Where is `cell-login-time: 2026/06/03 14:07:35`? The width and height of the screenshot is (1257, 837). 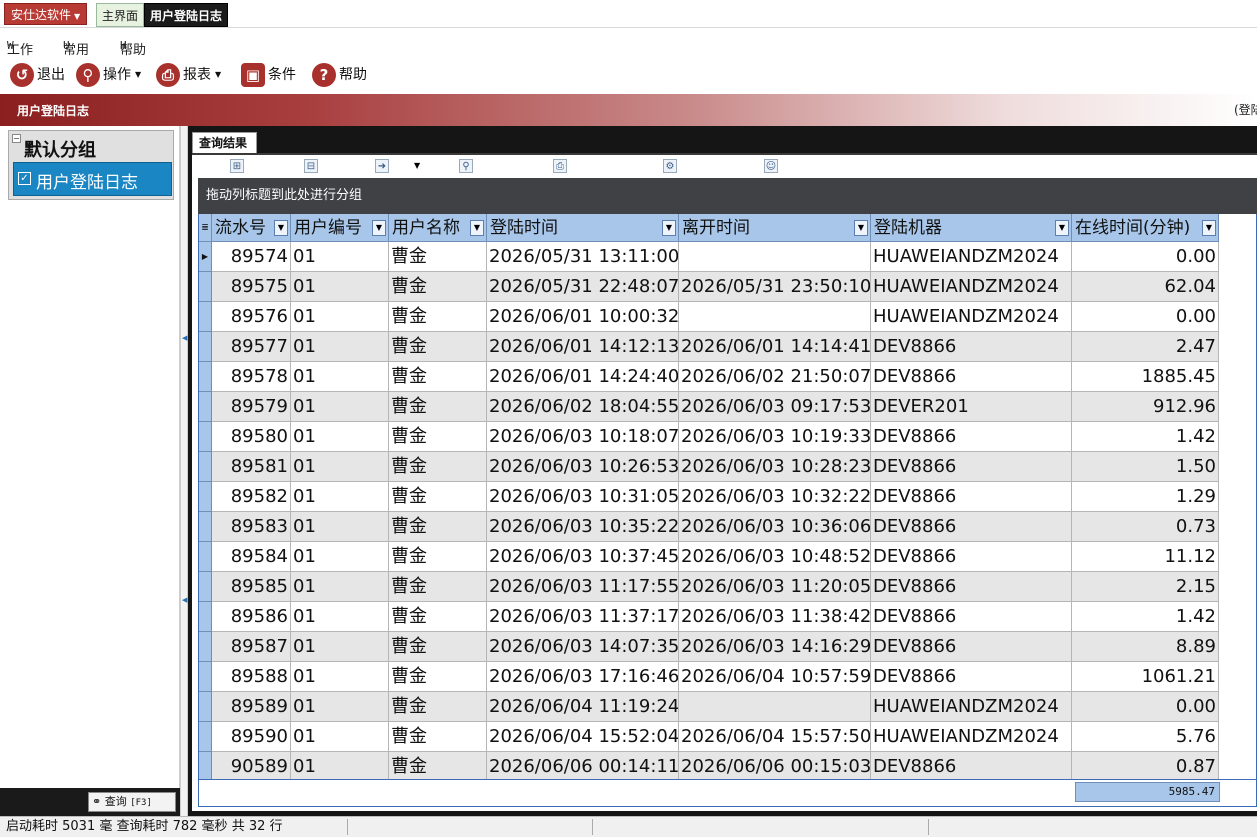
cell-login-time: 2026/06/03 14:07:35 is located at coordinates (583, 647).